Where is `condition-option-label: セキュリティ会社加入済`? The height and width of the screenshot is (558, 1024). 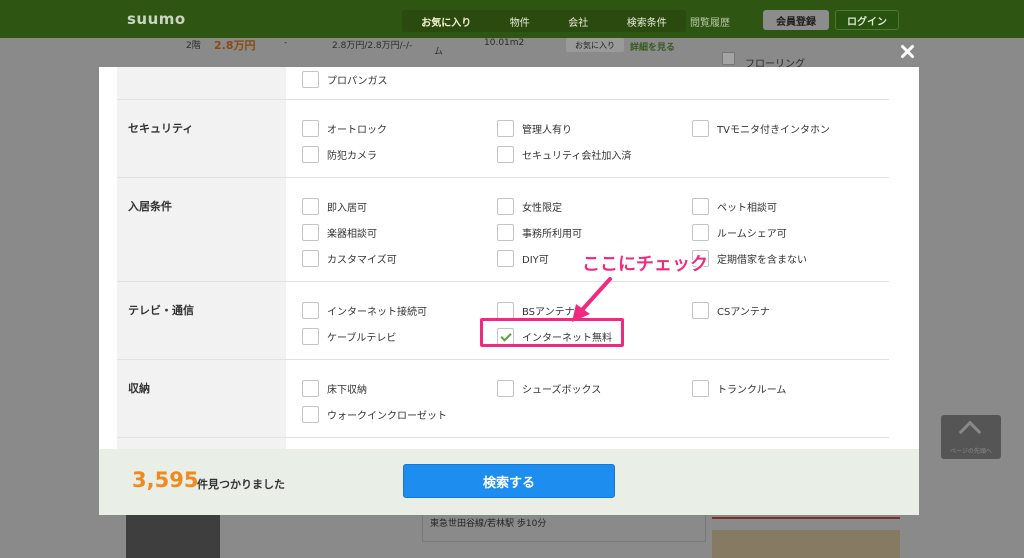 condition-option-label: セキュリティ会社加入済 is located at coordinates (577, 156).